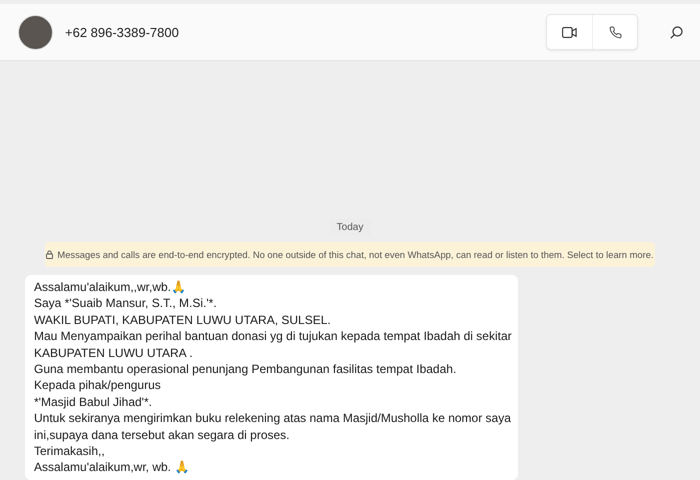 Image resolution: width=700 pixels, height=480 pixels. I want to click on message-text: Saya *'Suaib Mansur, S.T., M.Si.'*., so click(126, 303).